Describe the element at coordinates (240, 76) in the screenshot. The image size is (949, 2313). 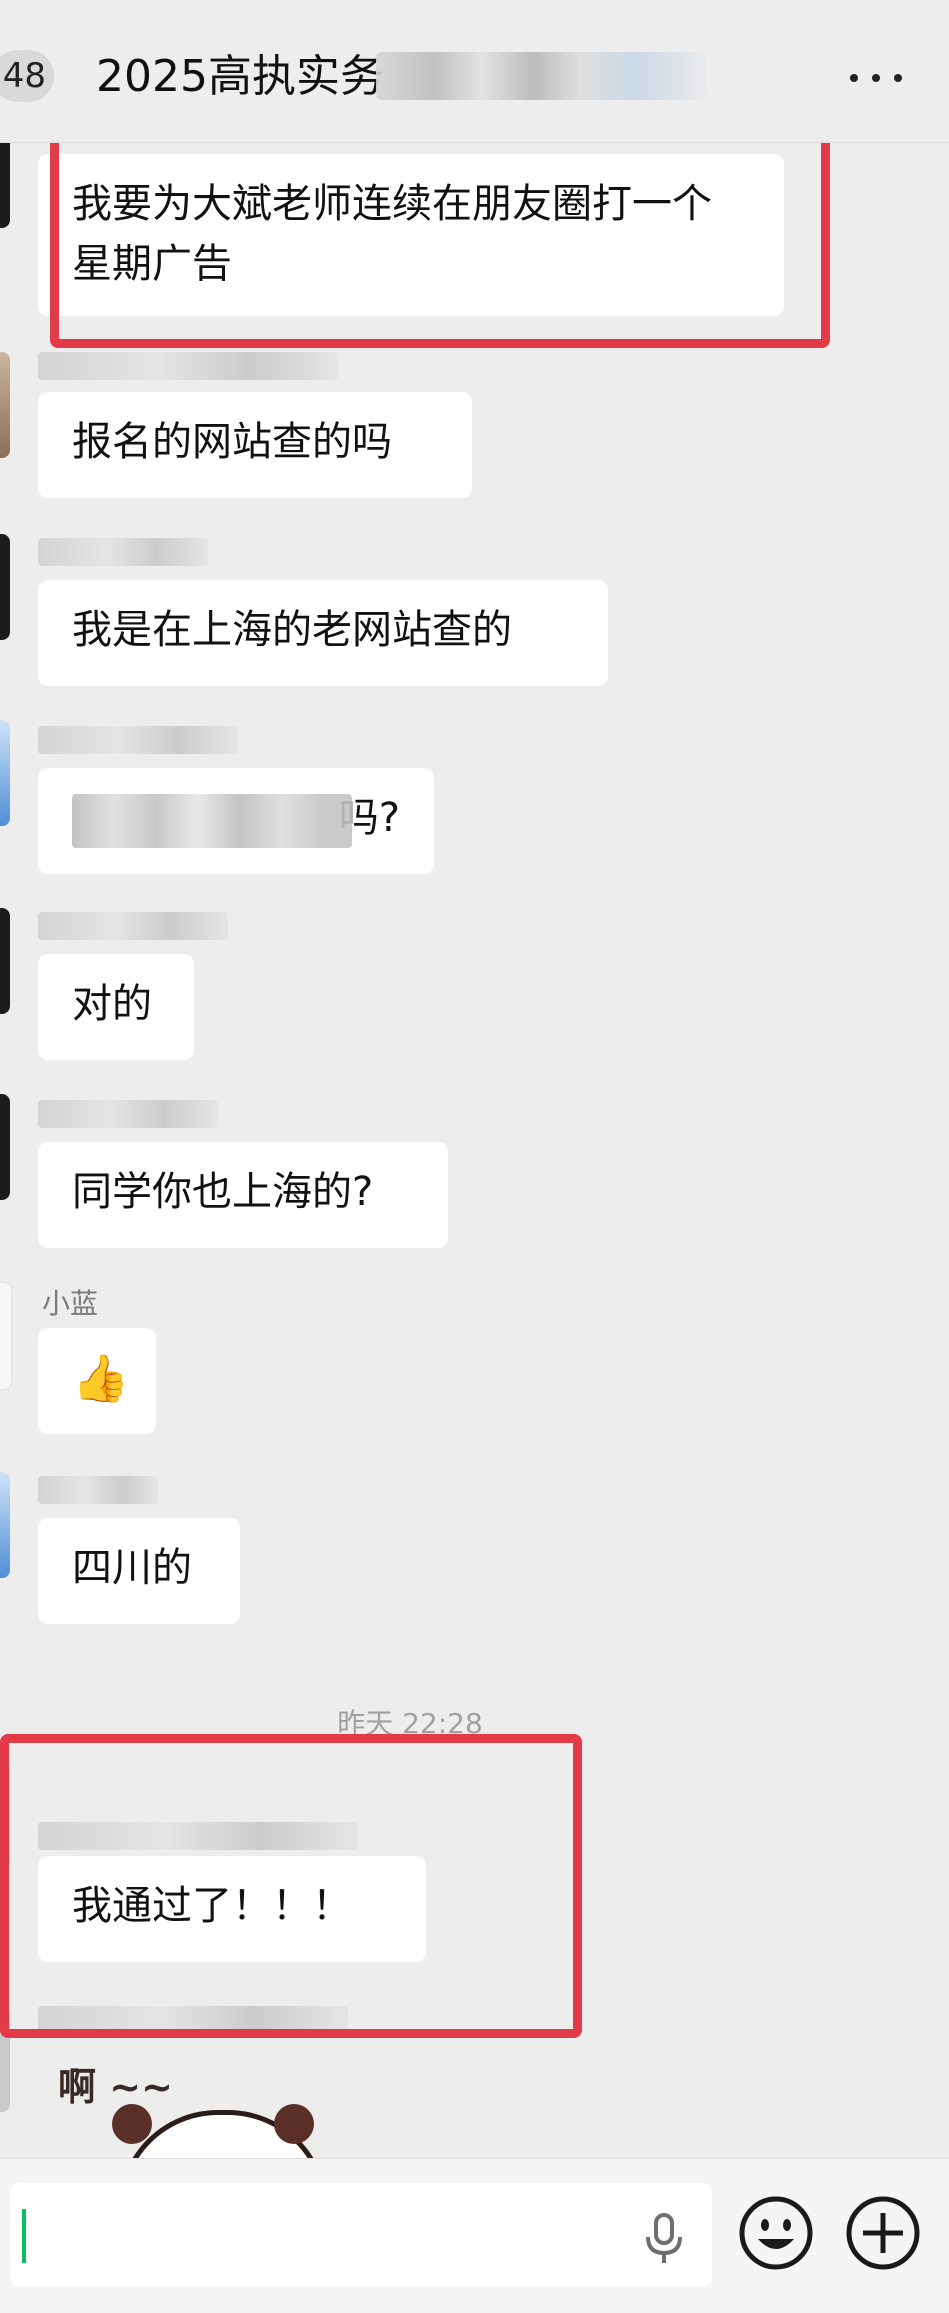
I see `chat-title: 2025高执实务` at that location.